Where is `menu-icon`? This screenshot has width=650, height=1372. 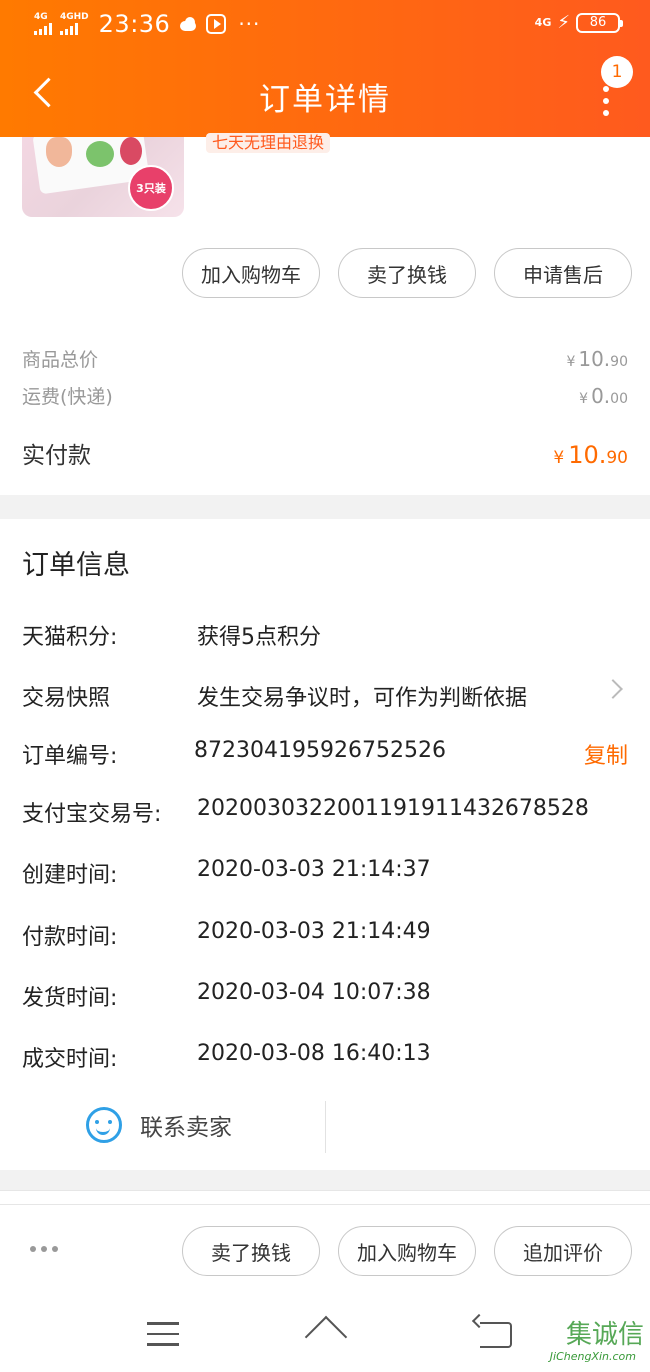 menu-icon is located at coordinates (163, 1334).